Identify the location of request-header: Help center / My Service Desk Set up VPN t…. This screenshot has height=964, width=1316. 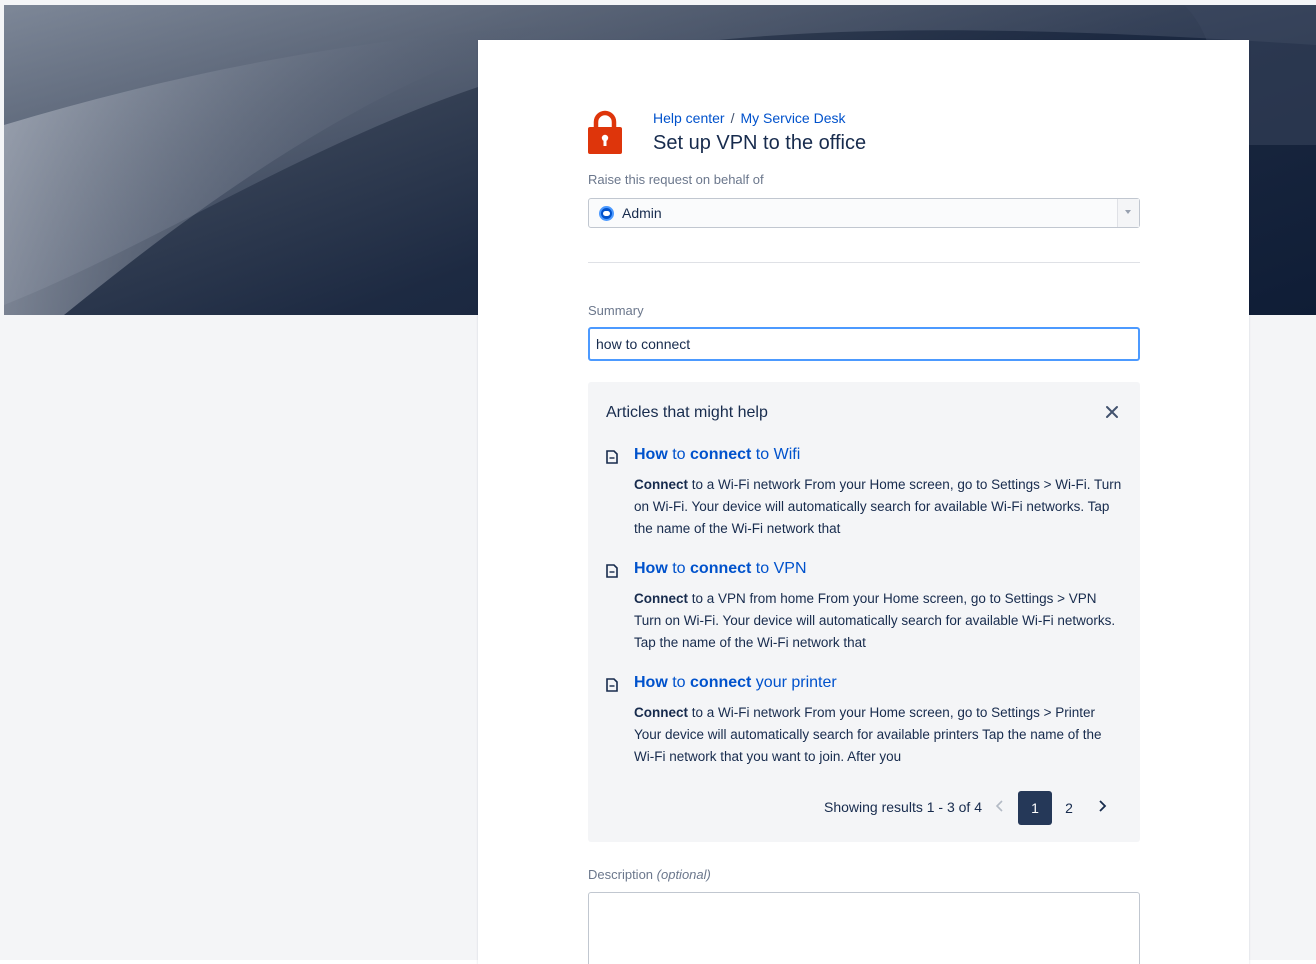
(864, 135).